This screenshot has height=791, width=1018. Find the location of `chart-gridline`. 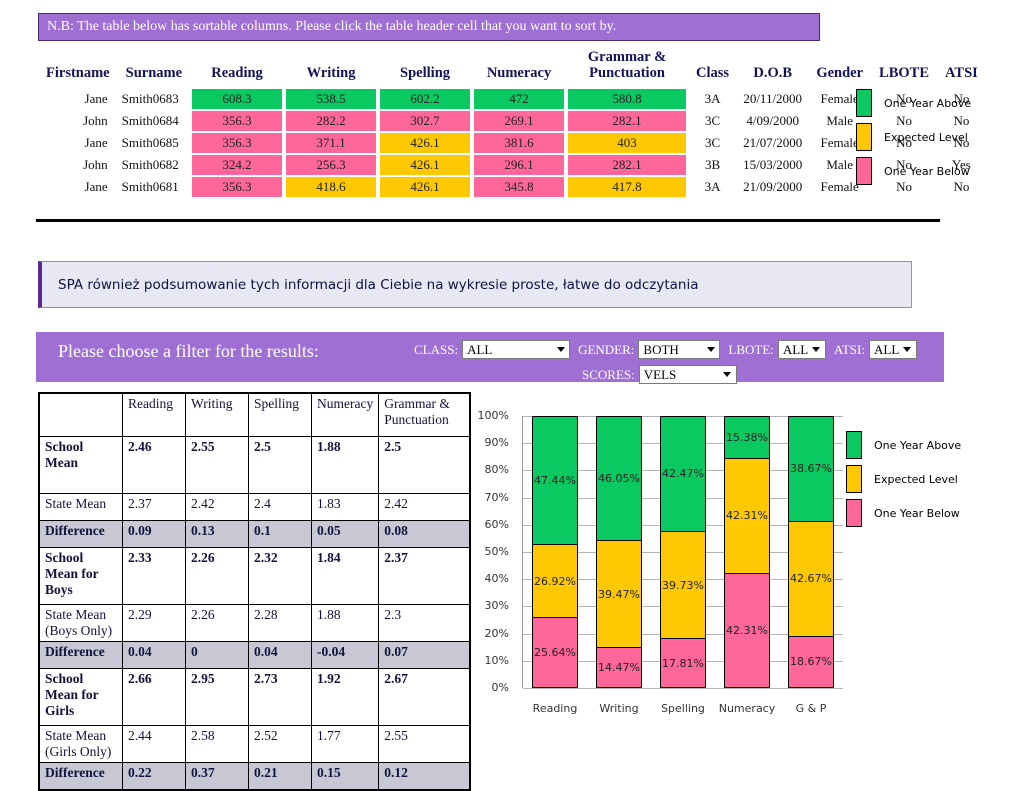

chart-gridline is located at coordinates (683, 688).